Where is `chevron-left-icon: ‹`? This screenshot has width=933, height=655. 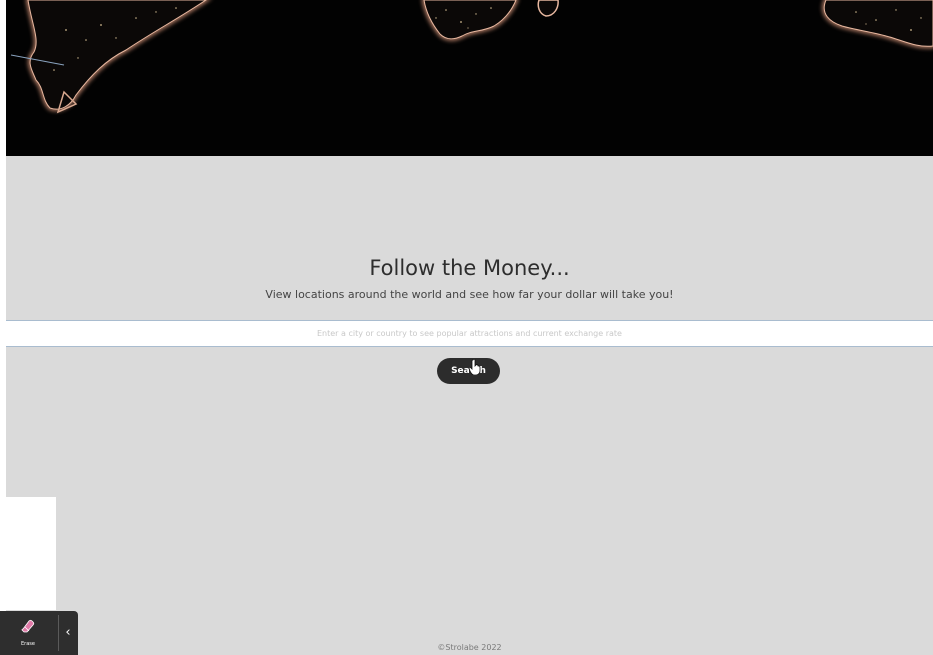
chevron-left-icon: ‹ is located at coordinates (68, 632).